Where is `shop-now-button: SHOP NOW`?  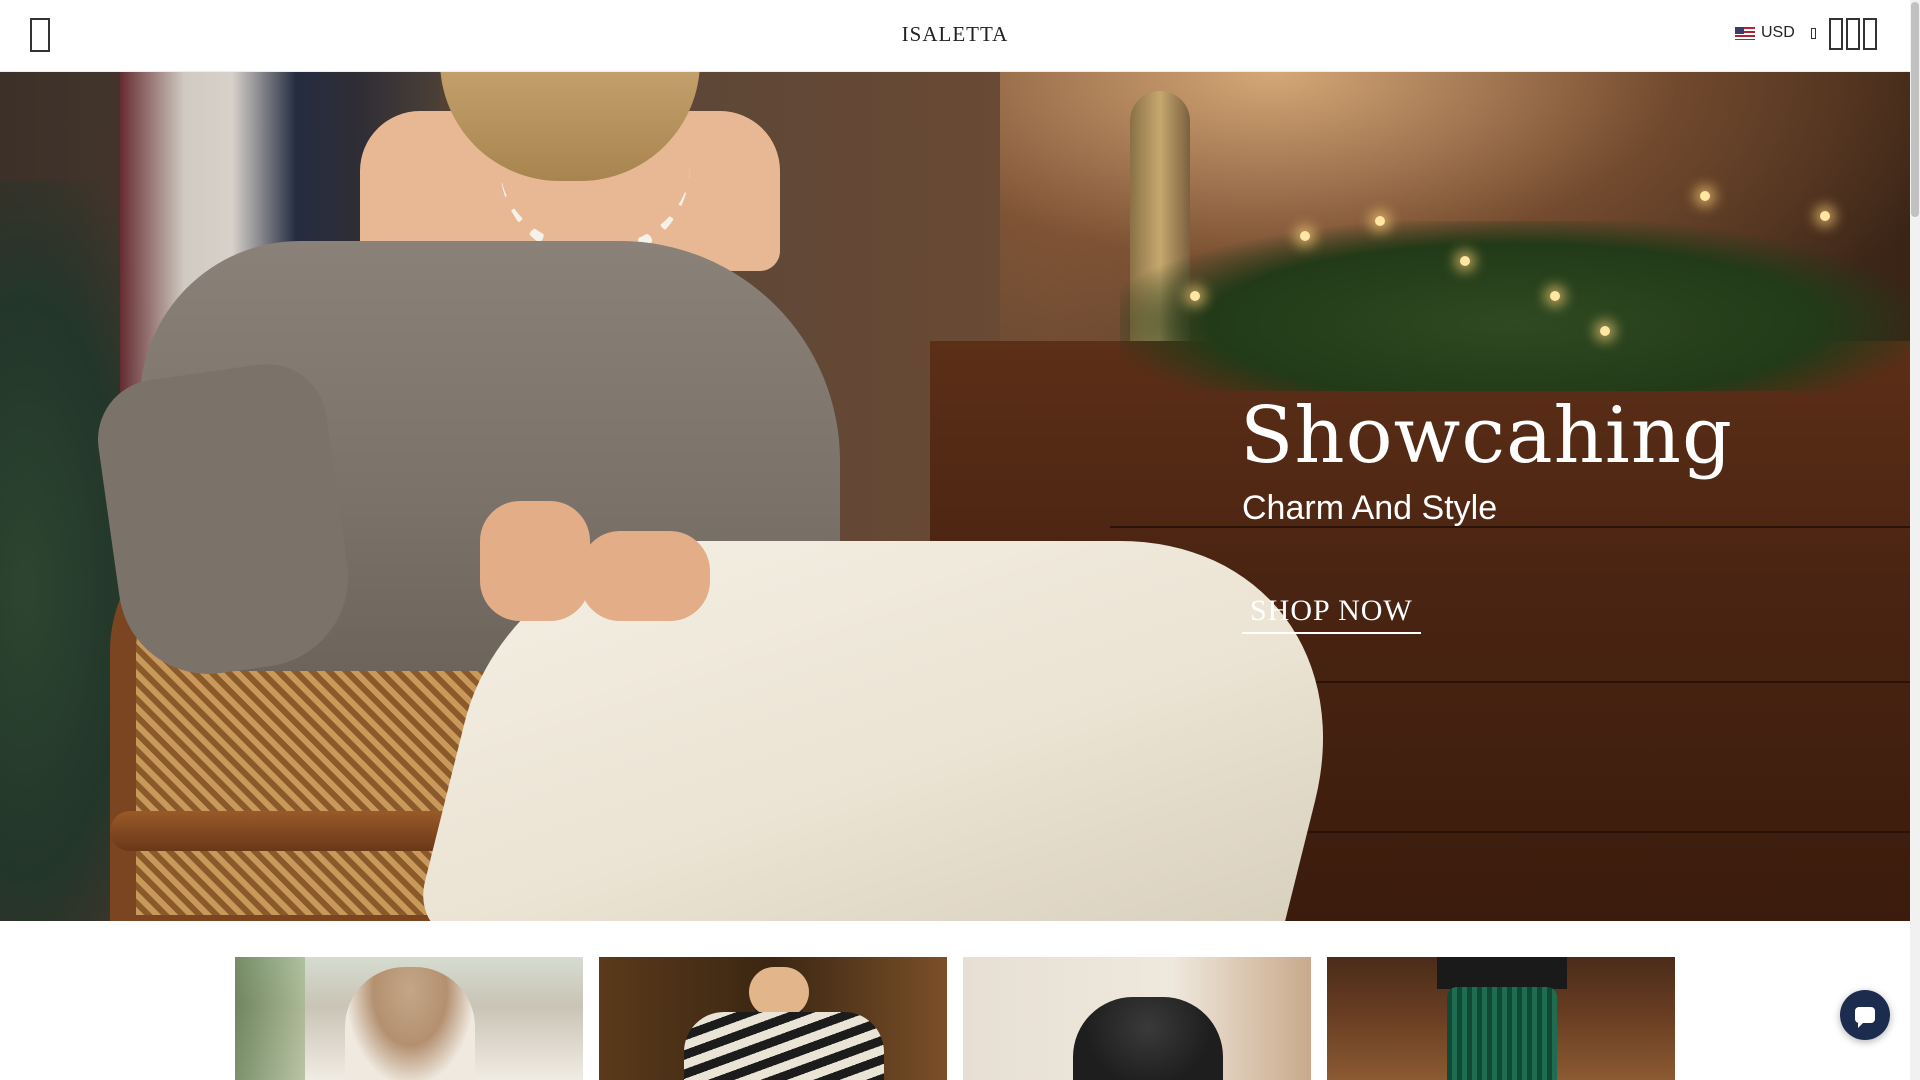
shop-now-button: SHOP NOW is located at coordinates (1331, 614).